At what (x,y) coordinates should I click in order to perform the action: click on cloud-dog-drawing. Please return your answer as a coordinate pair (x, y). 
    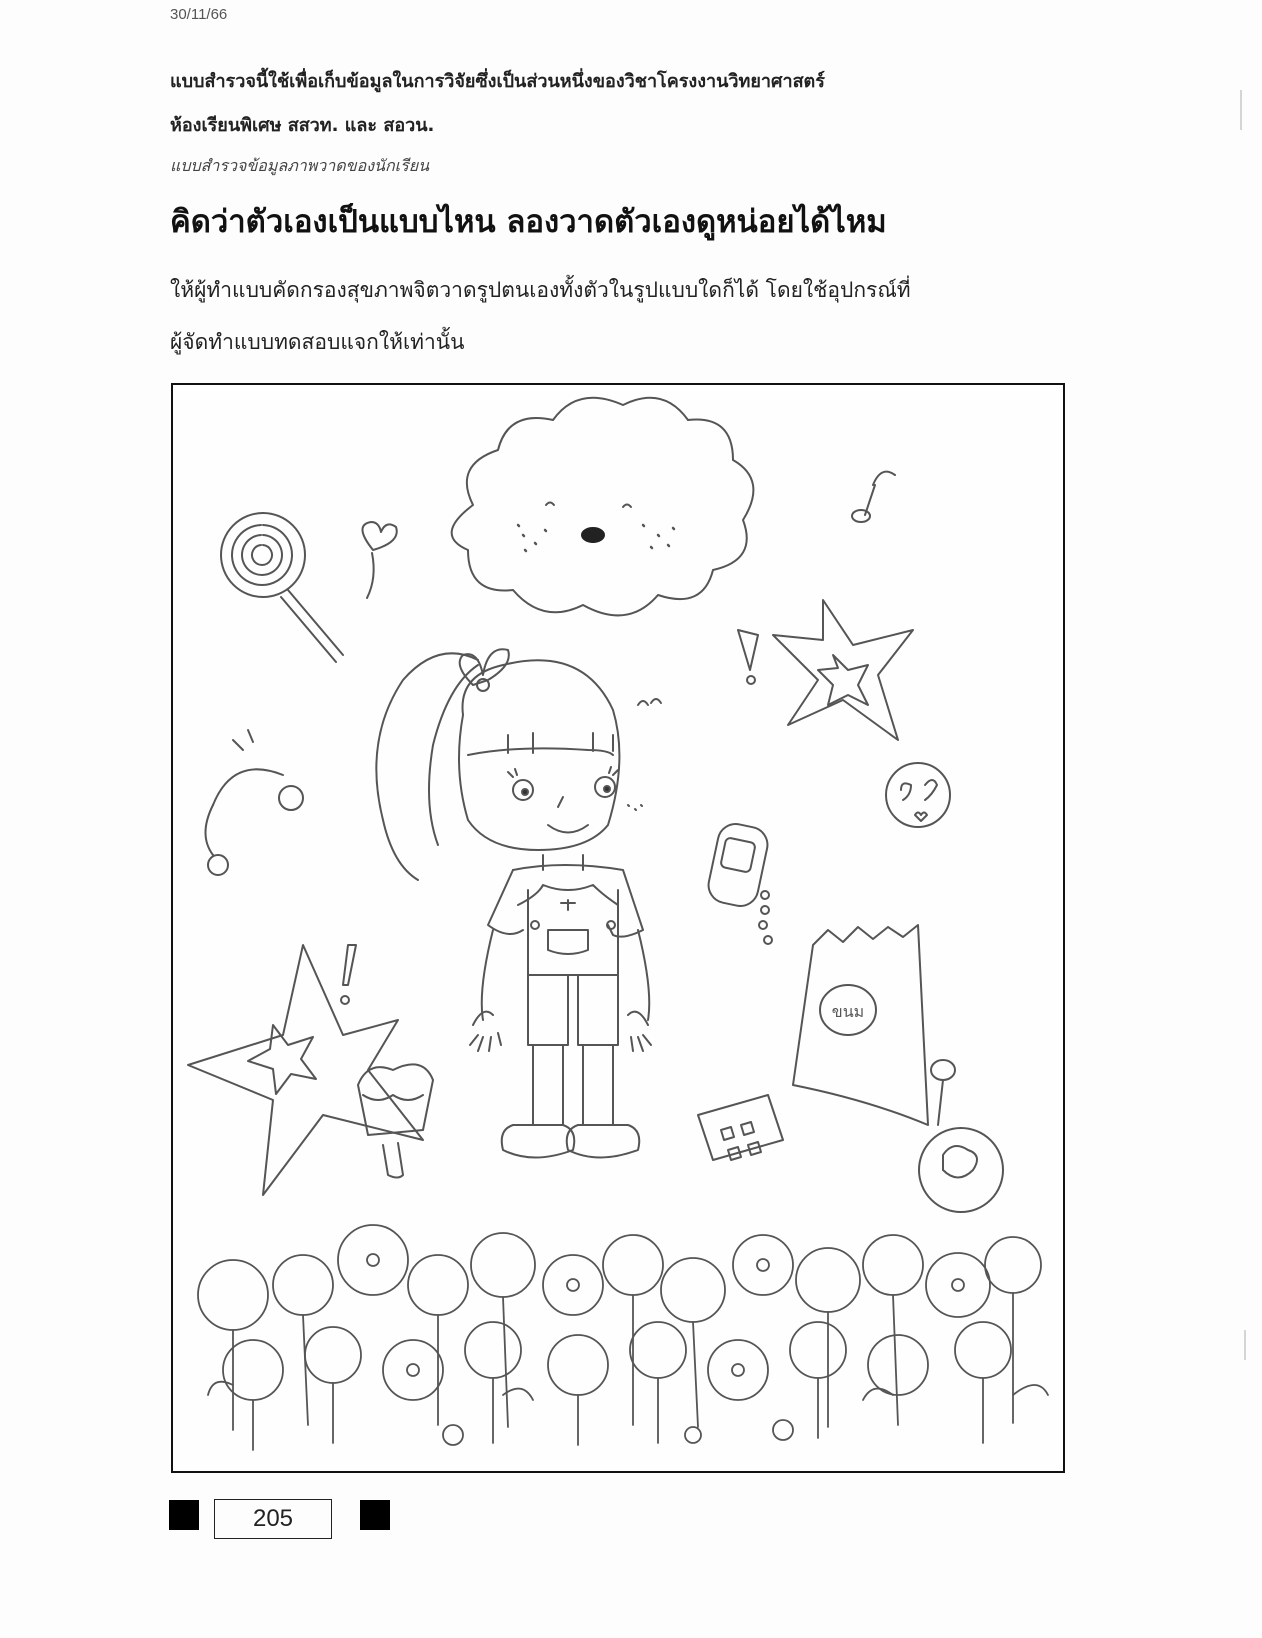
    Looking at the image, I should click on (602, 506).